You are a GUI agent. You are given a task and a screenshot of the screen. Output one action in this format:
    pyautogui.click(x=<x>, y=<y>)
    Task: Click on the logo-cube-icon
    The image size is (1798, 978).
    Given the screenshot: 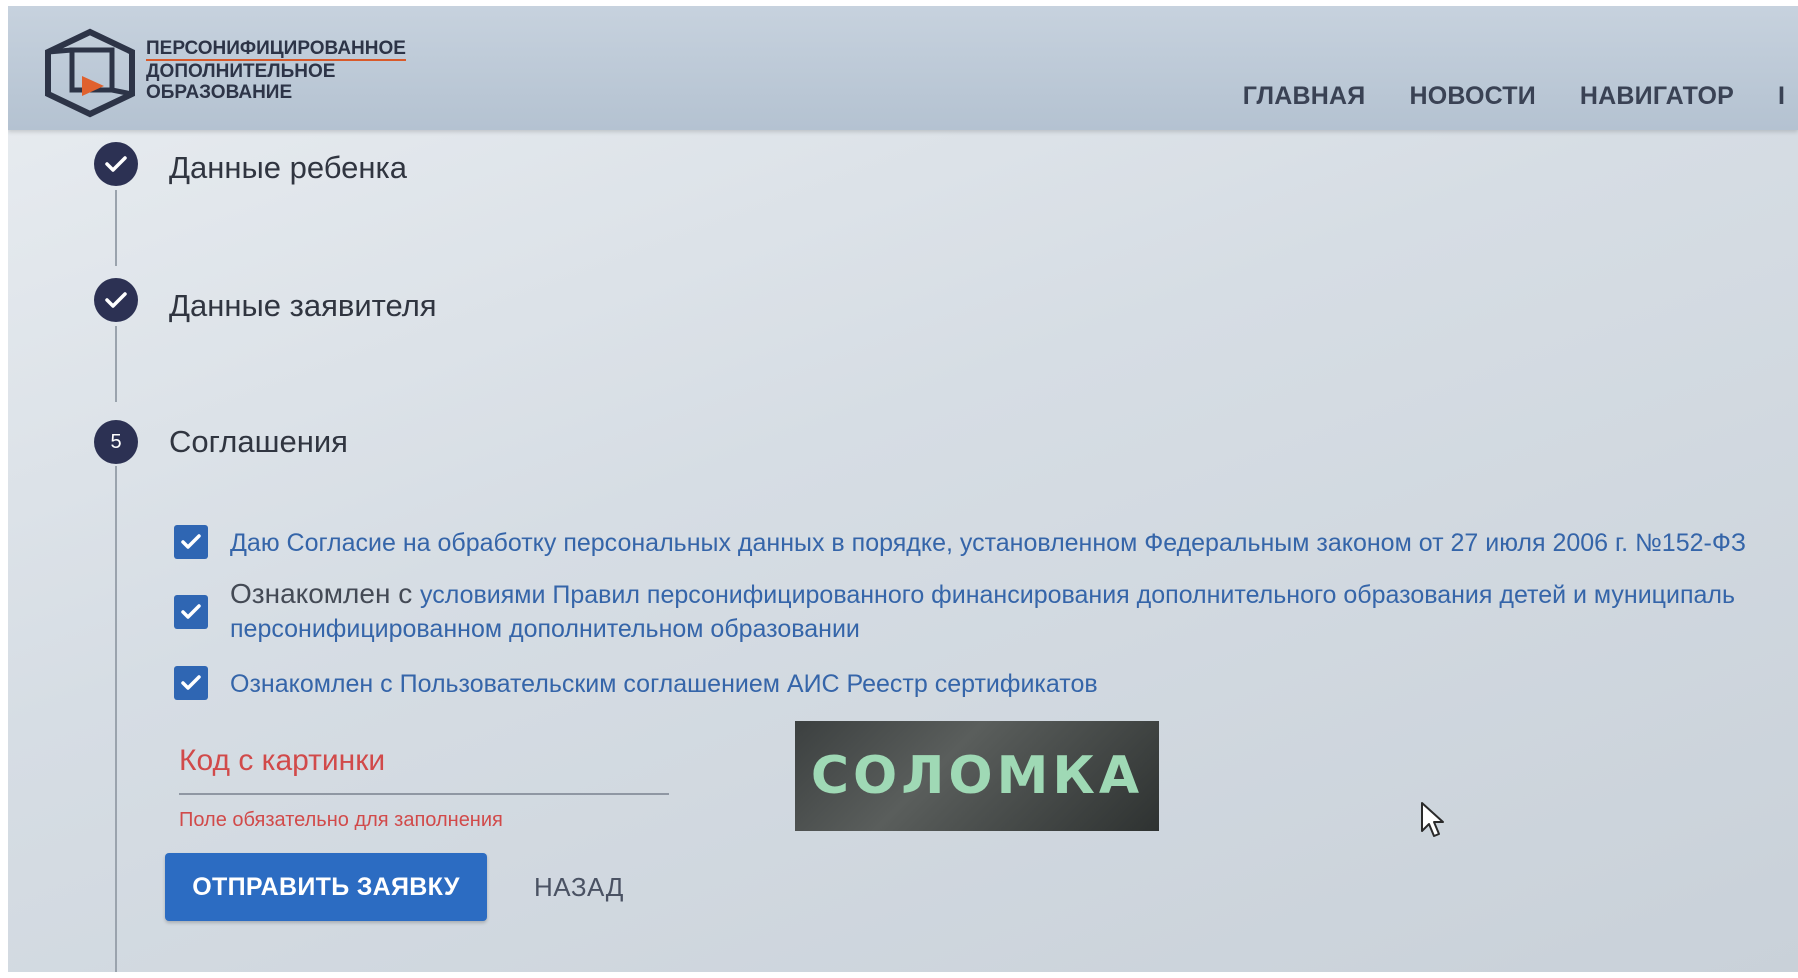 What is the action you would take?
    pyautogui.click(x=90, y=73)
    